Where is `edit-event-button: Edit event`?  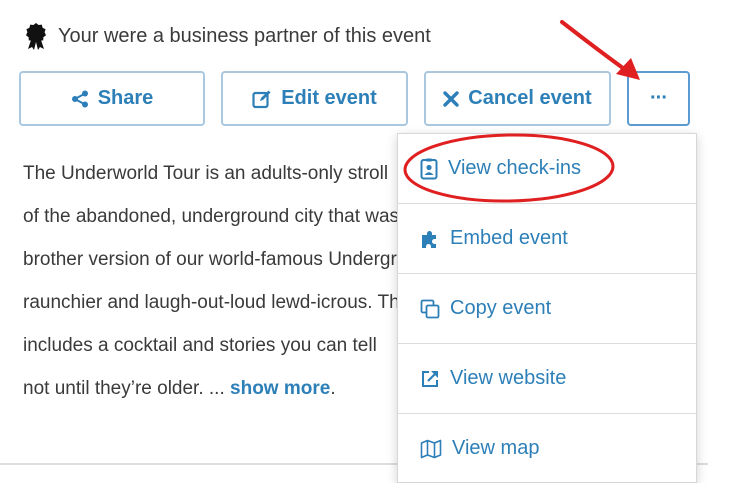 edit-event-button: Edit event is located at coordinates (314, 98).